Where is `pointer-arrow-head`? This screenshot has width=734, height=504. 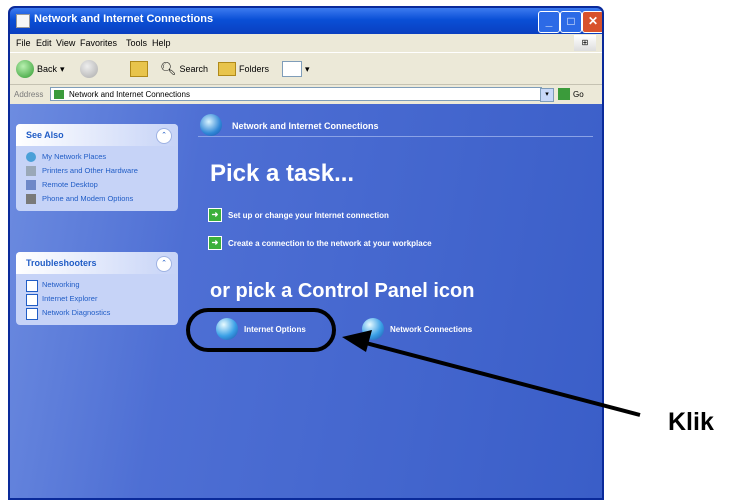
pointer-arrow-head is located at coordinates (357, 341).